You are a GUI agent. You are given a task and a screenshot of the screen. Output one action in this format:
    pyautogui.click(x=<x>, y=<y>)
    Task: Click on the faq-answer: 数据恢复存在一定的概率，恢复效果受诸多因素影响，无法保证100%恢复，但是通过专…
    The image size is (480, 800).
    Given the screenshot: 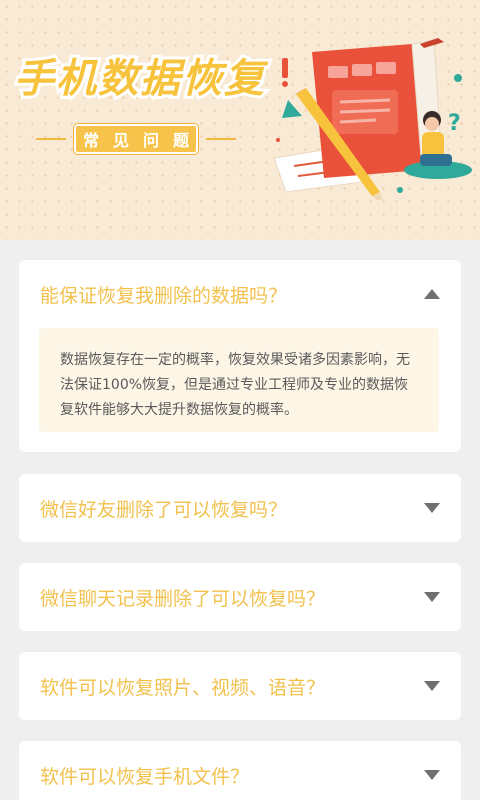 What is the action you would take?
    pyautogui.click(x=239, y=380)
    